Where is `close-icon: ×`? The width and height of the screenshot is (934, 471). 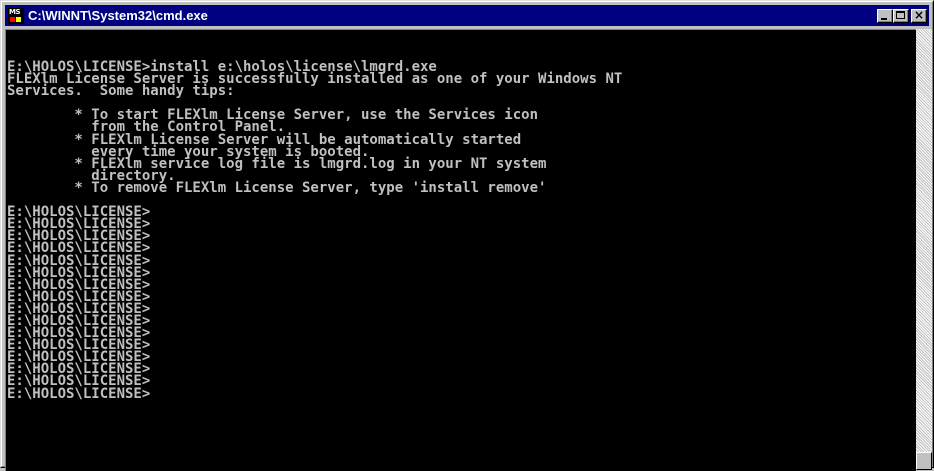 close-icon: × is located at coordinates (919, 14).